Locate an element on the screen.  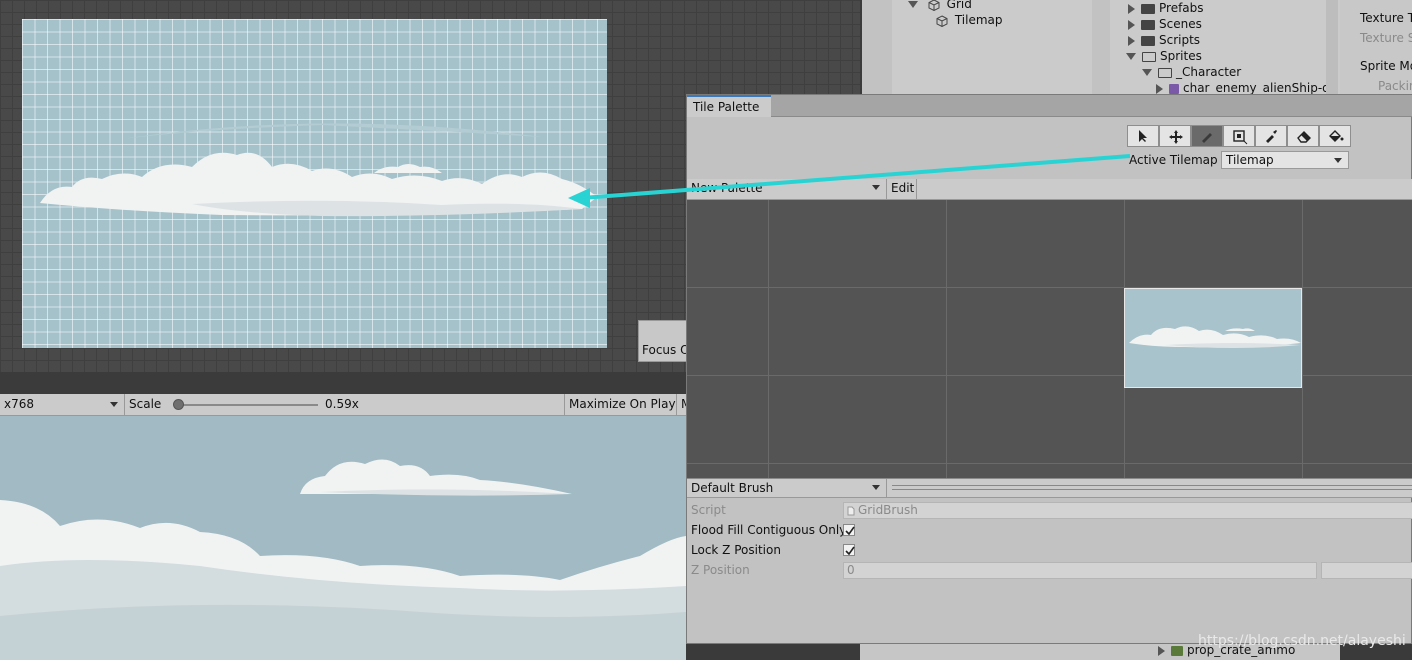
inspector-label-texture-shape: Texture S is located at coordinates (1386, 38).